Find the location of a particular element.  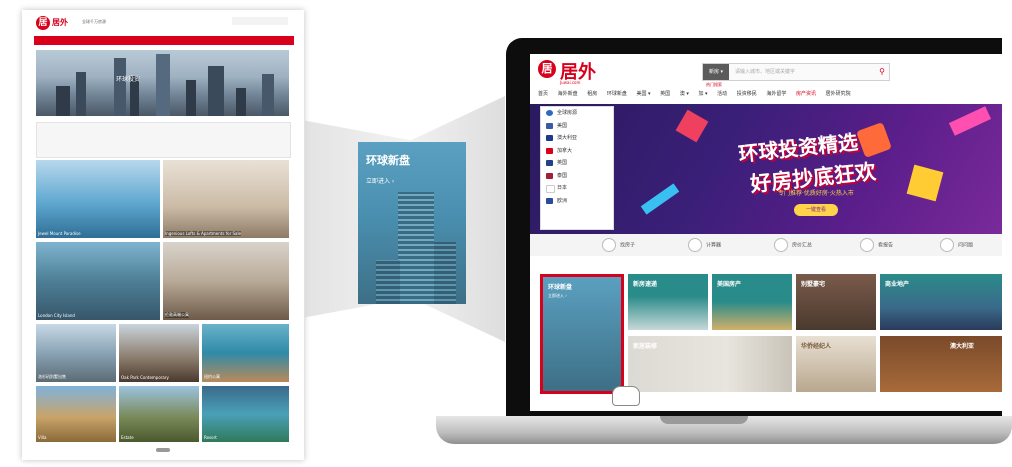

quick-link: 计算器 is located at coordinates (704, 245).